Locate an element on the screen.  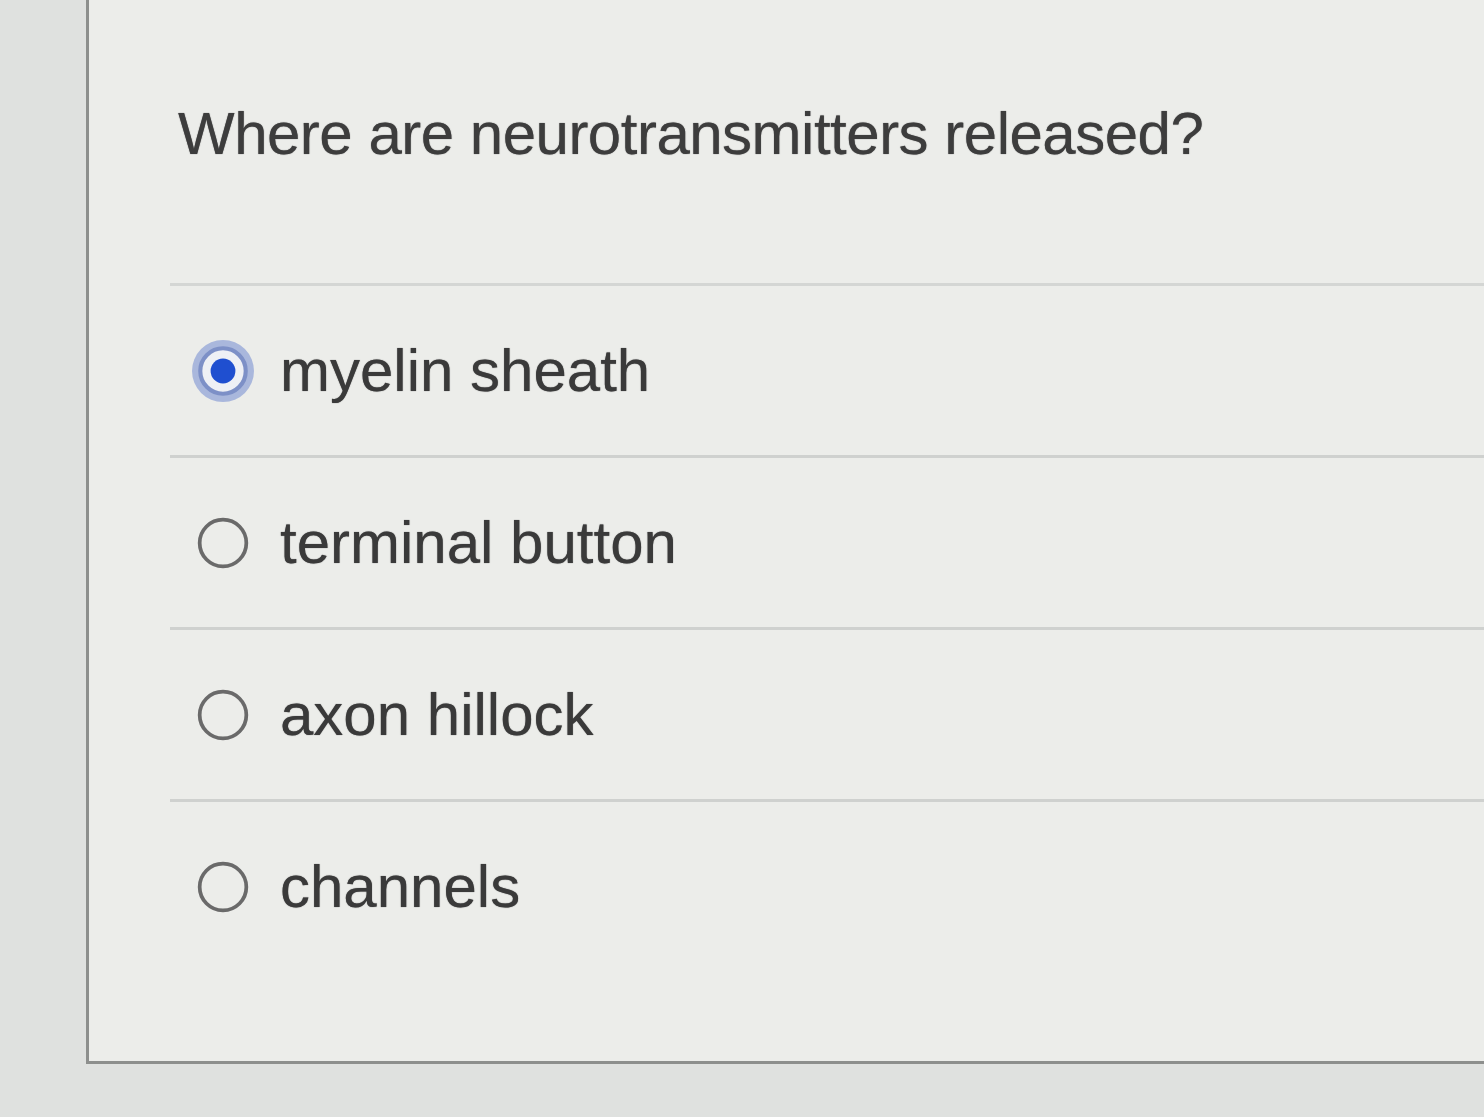
option-label: axon hillock is located at coordinates (437, 714).